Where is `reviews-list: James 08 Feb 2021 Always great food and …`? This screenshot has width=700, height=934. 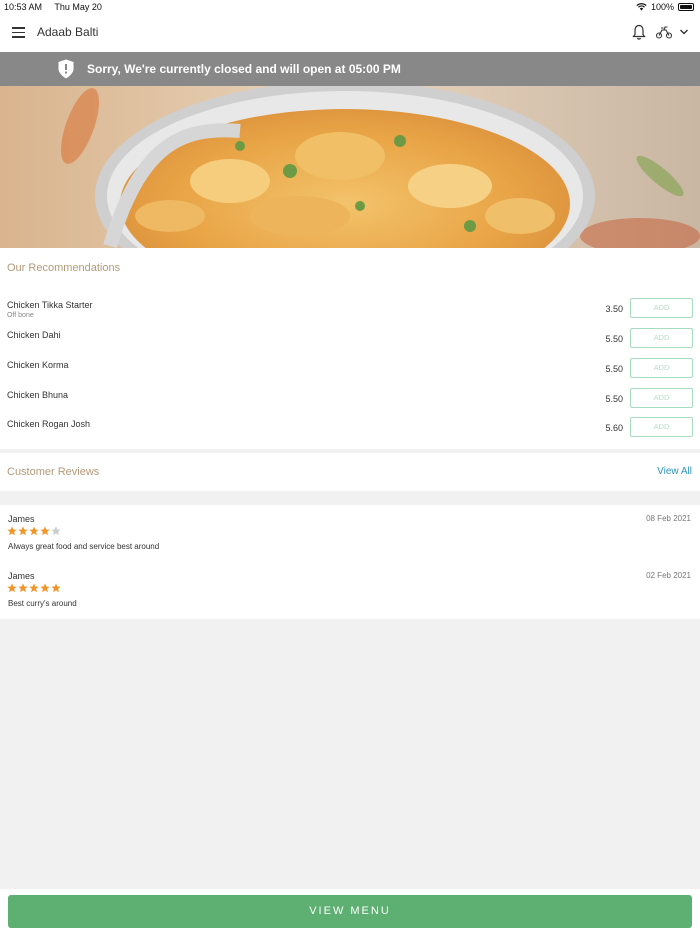
reviews-list: James 08 Feb 2021 Always great food and … is located at coordinates (350, 562).